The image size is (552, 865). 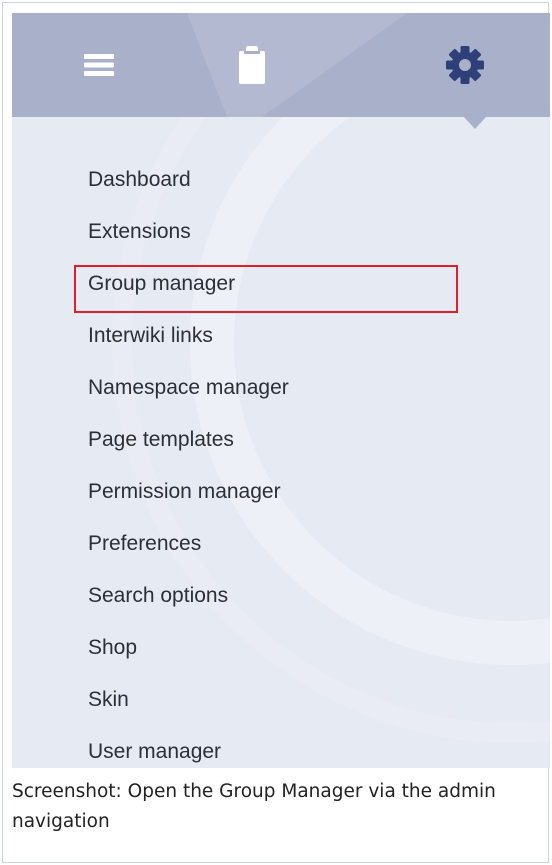 I want to click on nav-item-dashboard: Dashboard, so click(x=139, y=180).